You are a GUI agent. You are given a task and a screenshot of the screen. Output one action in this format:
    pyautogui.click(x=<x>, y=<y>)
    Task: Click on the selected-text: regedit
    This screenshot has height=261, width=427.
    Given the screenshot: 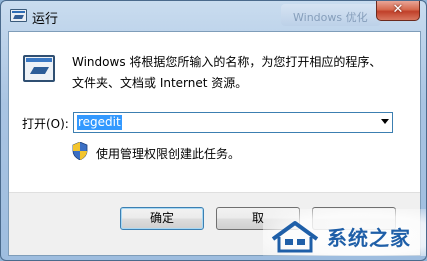 What is the action you would take?
    pyautogui.click(x=99, y=122)
    